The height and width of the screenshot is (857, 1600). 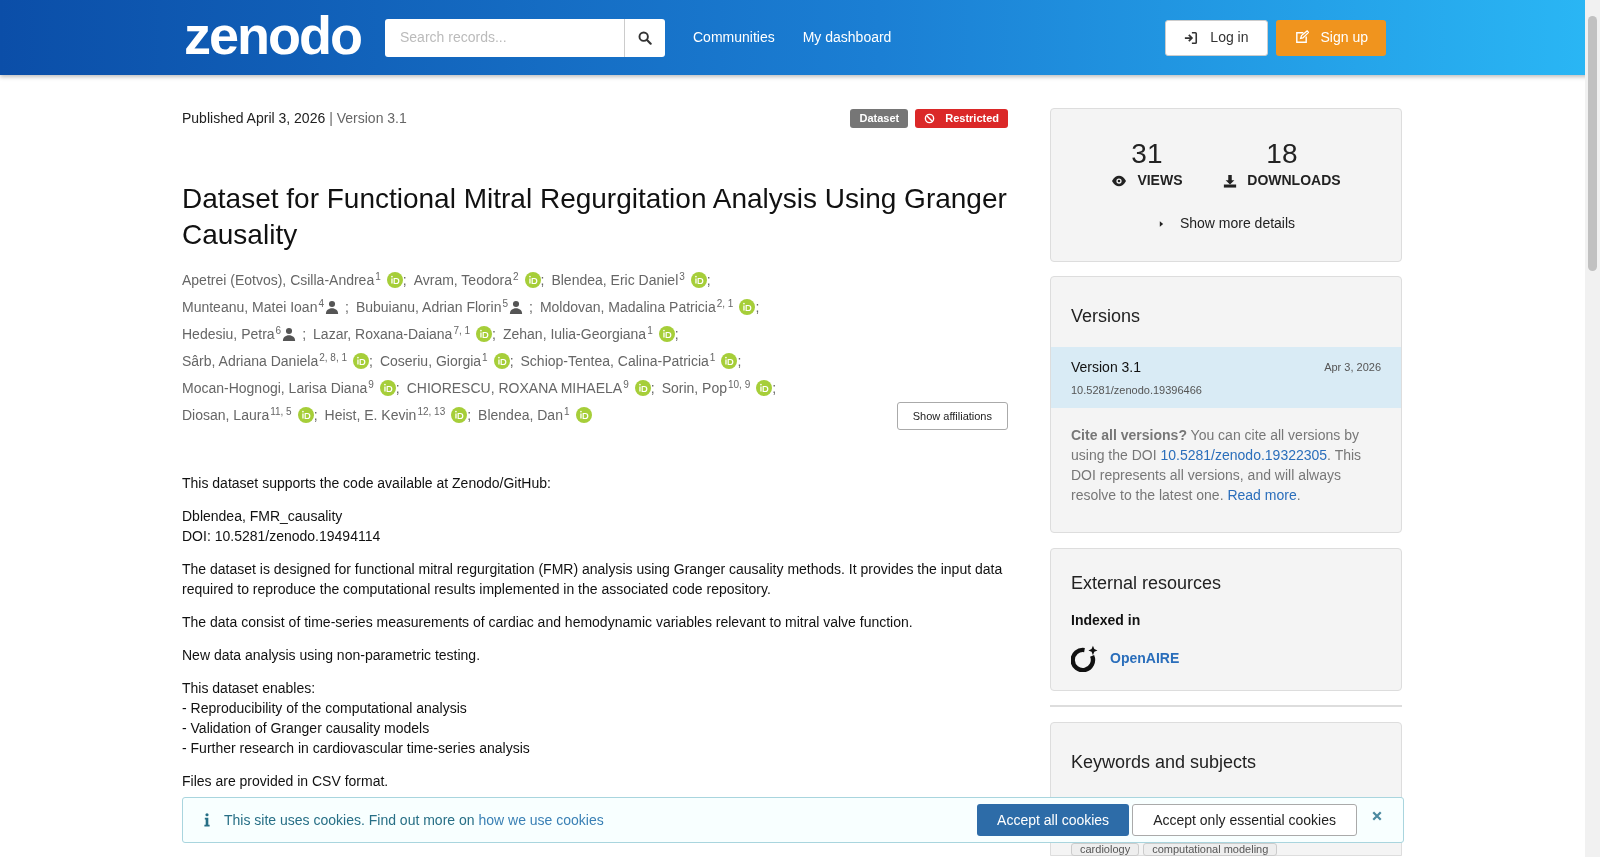 I want to click on author-name: Moldovan, Madalina Patricia, so click(x=627, y=307).